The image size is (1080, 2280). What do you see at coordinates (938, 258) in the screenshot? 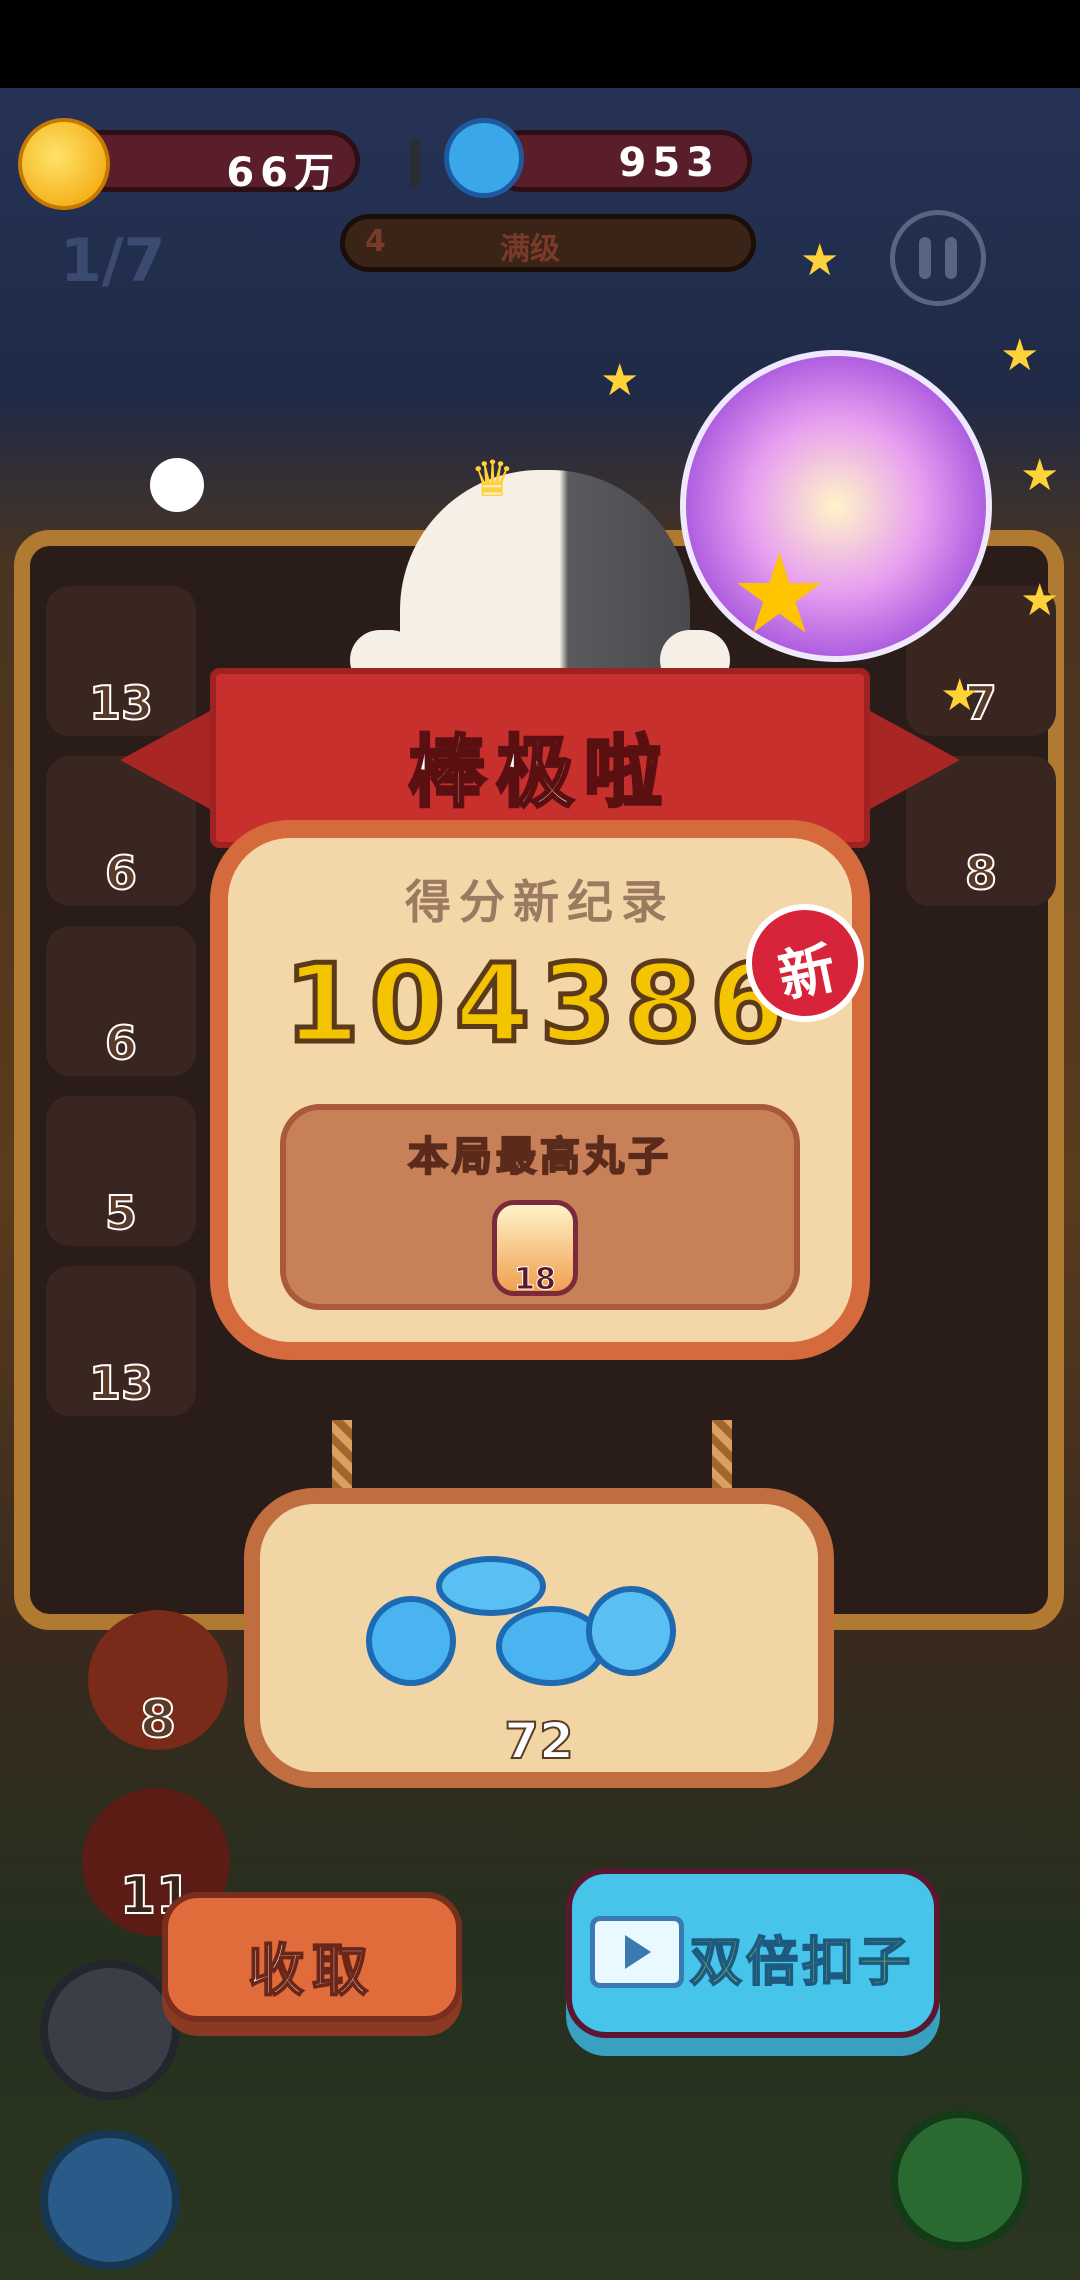
I see `pause-button` at bounding box center [938, 258].